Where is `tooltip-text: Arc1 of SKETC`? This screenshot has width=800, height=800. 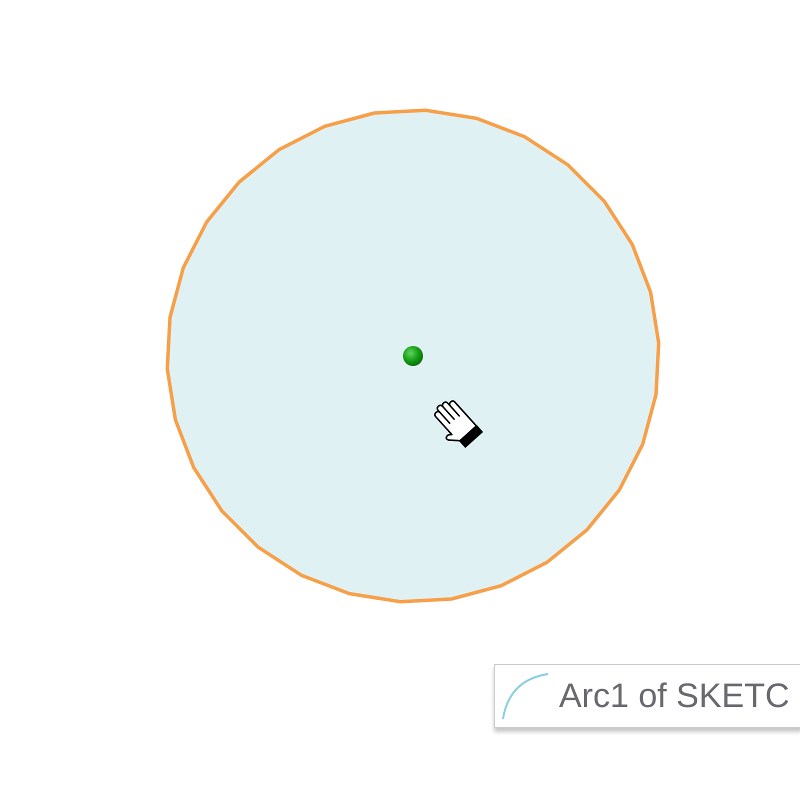
tooltip-text: Arc1 of SKETC is located at coordinates (674, 696).